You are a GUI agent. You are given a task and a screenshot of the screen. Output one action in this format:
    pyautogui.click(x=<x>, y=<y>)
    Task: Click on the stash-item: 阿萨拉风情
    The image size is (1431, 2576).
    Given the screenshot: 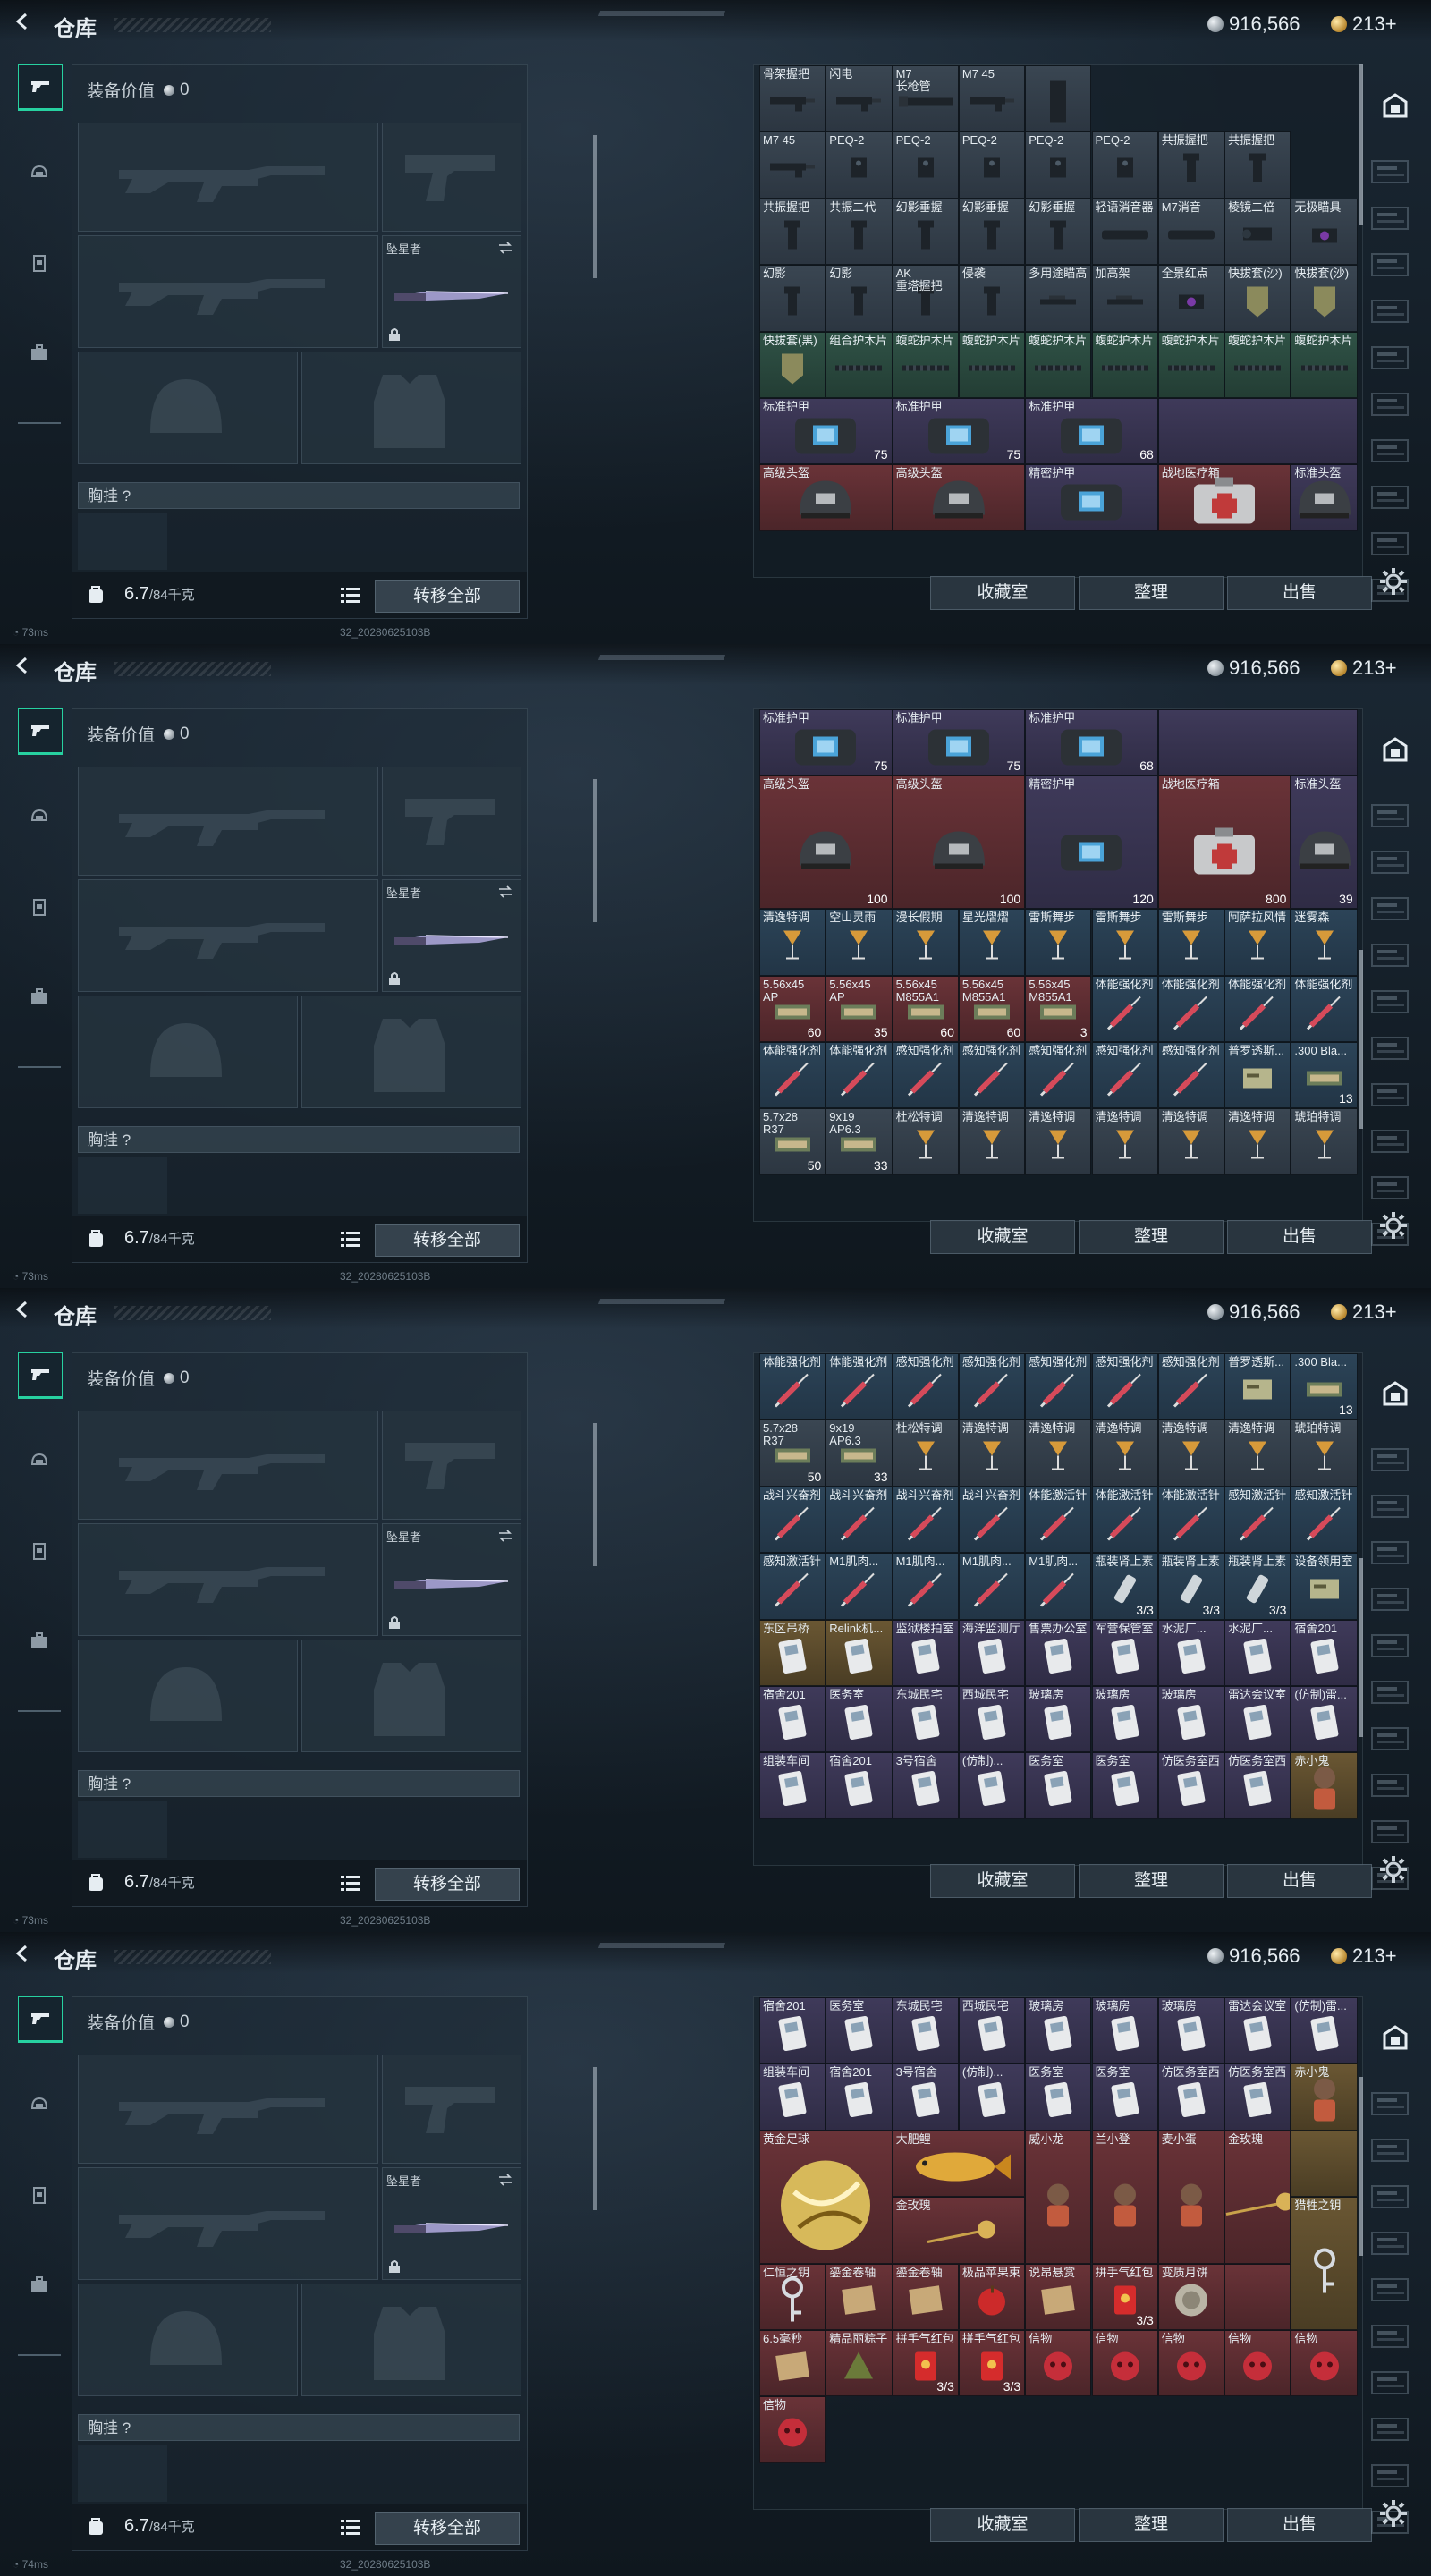 What is the action you would take?
    pyautogui.click(x=1258, y=942)
    